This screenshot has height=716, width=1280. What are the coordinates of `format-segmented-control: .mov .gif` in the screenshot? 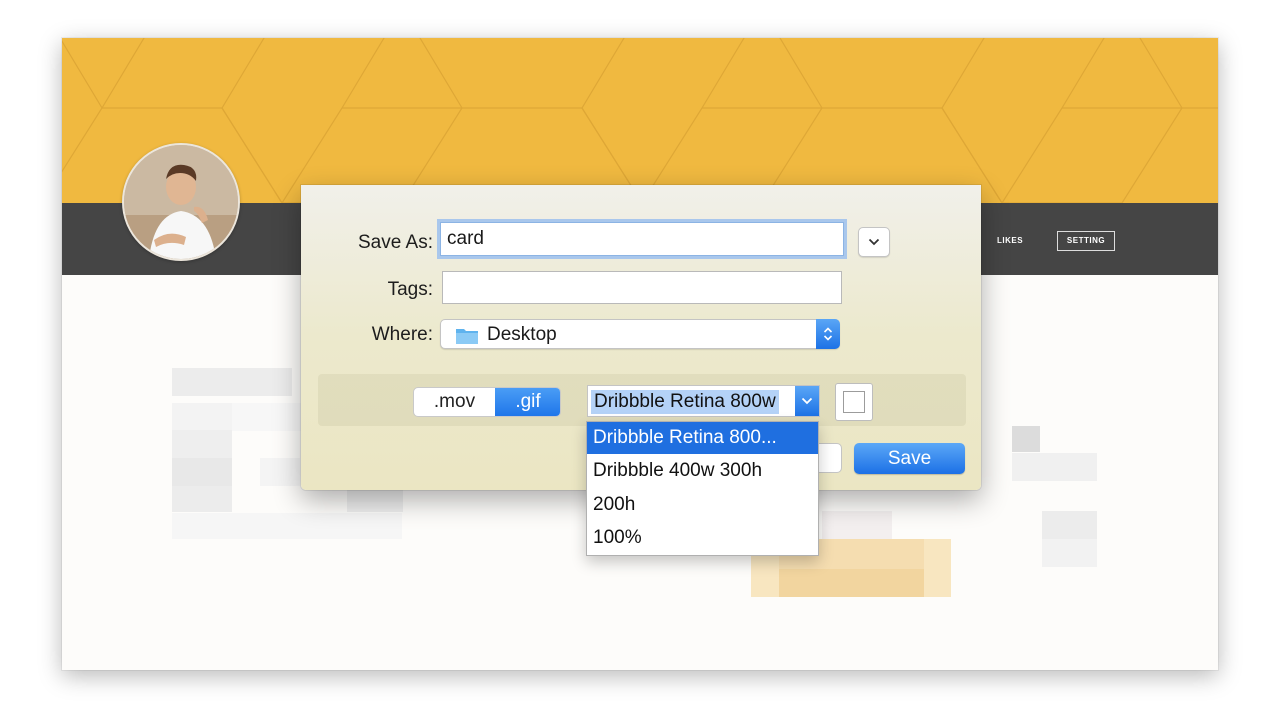 It's located at (487, 402).